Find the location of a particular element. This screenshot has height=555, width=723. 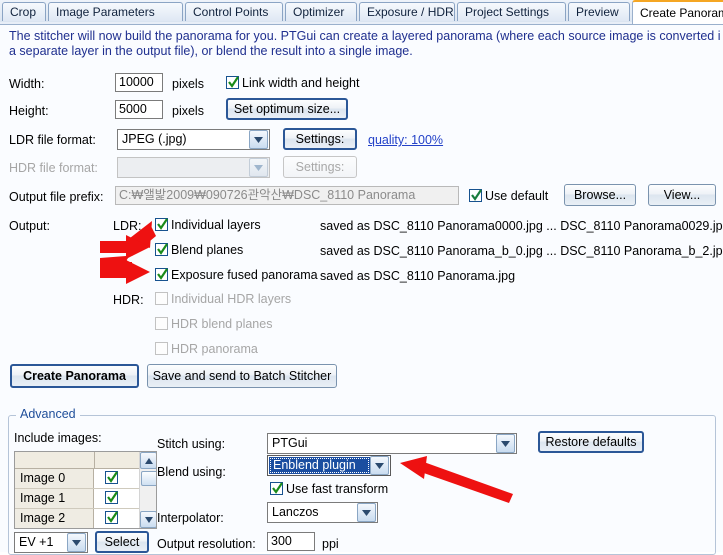

tab-image-parameters: Image Parameters is located at coordinates (115, 11).